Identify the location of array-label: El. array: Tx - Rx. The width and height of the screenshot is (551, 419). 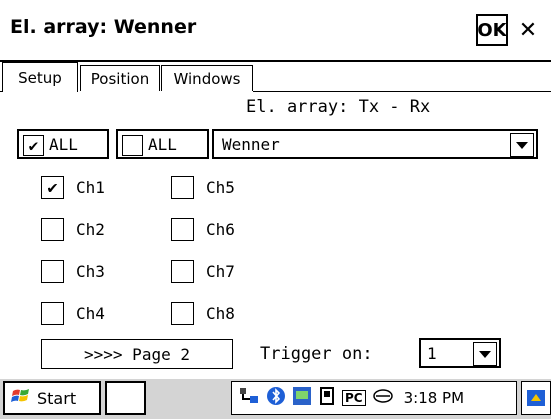
(338, 107).